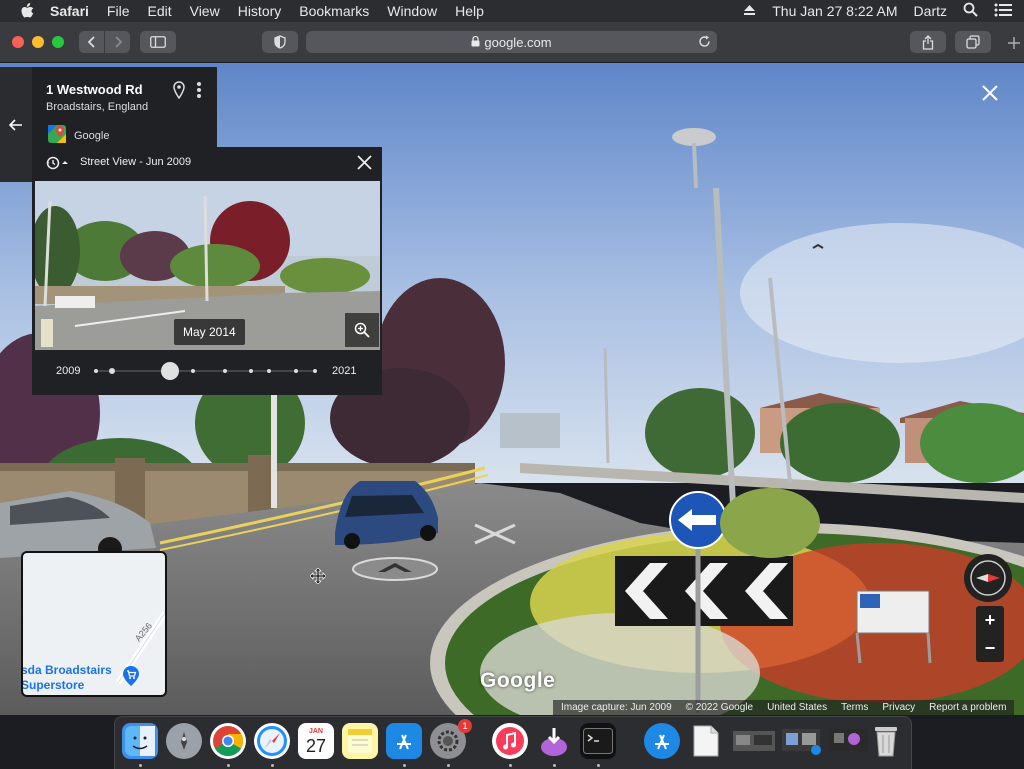 Image resolution: width=1024 pixels, height=769 pixels. What do you see at coordinates (92, 135) in the screenshot?
I see `google-maps-label: Google` at bounding box center [92, 135].